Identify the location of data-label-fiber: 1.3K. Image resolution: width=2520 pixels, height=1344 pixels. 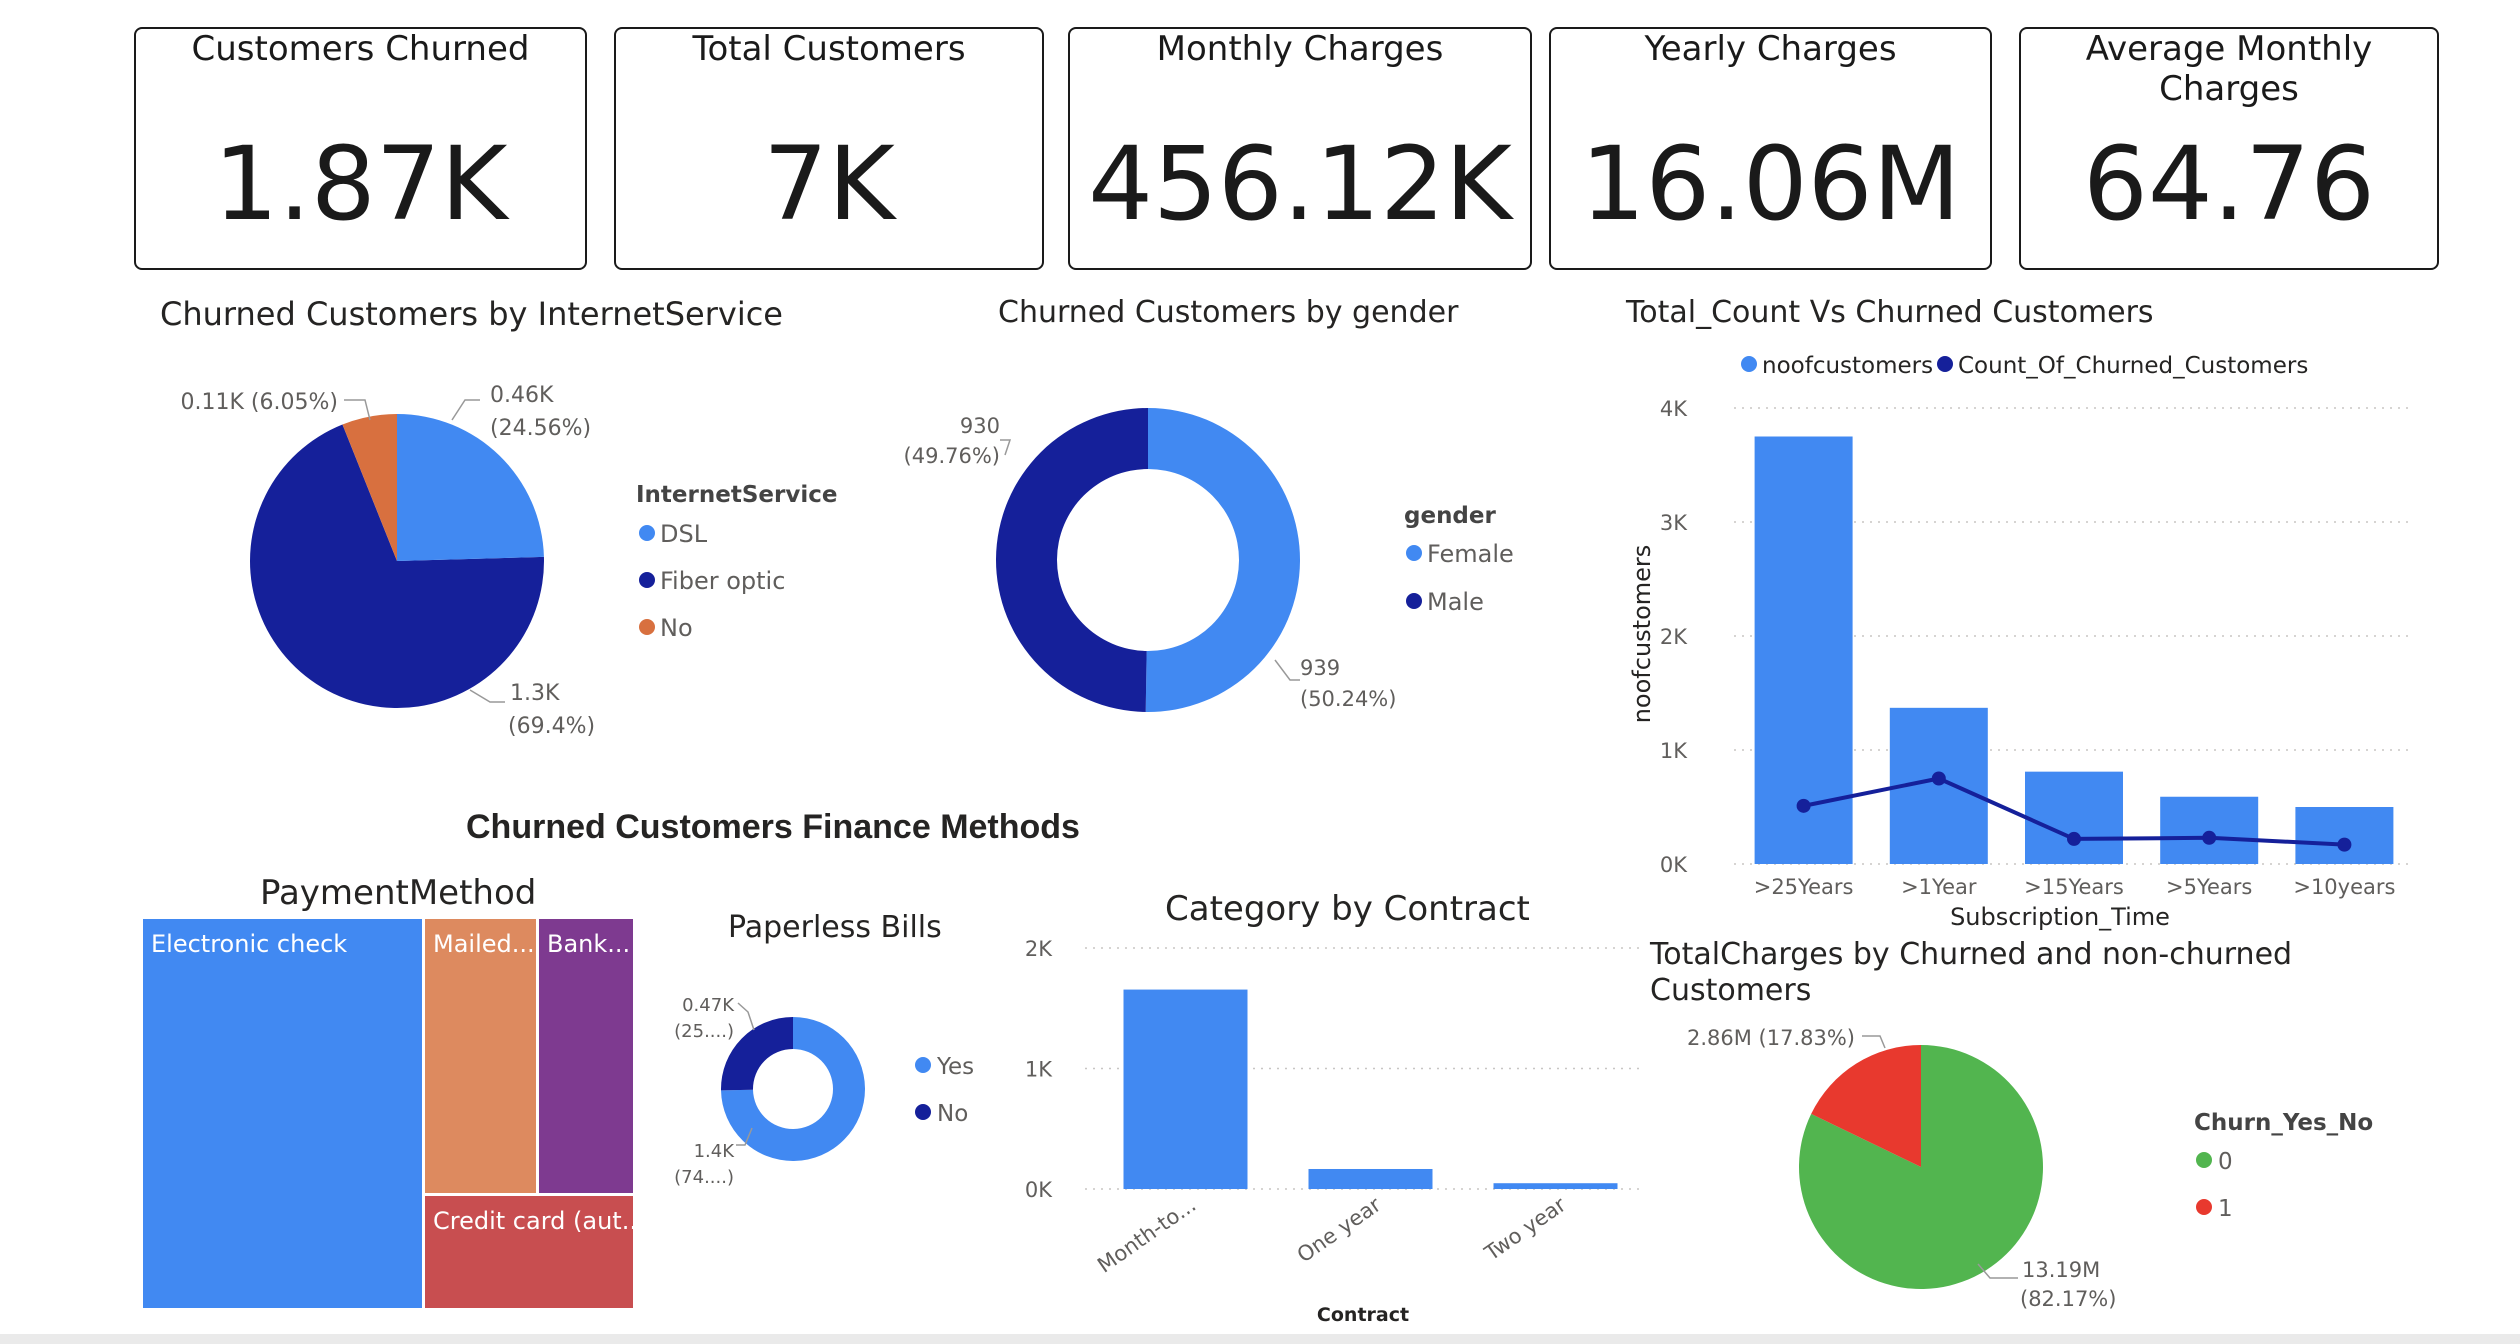
(535, 693).